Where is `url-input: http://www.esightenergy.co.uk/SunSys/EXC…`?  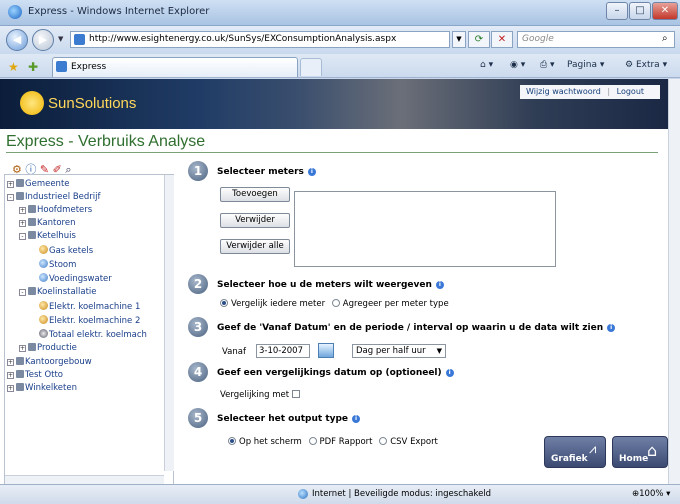 url-input: http://www.esightenergy.co.uk/SunSys/EXC… is located at coordinates (260, 39).